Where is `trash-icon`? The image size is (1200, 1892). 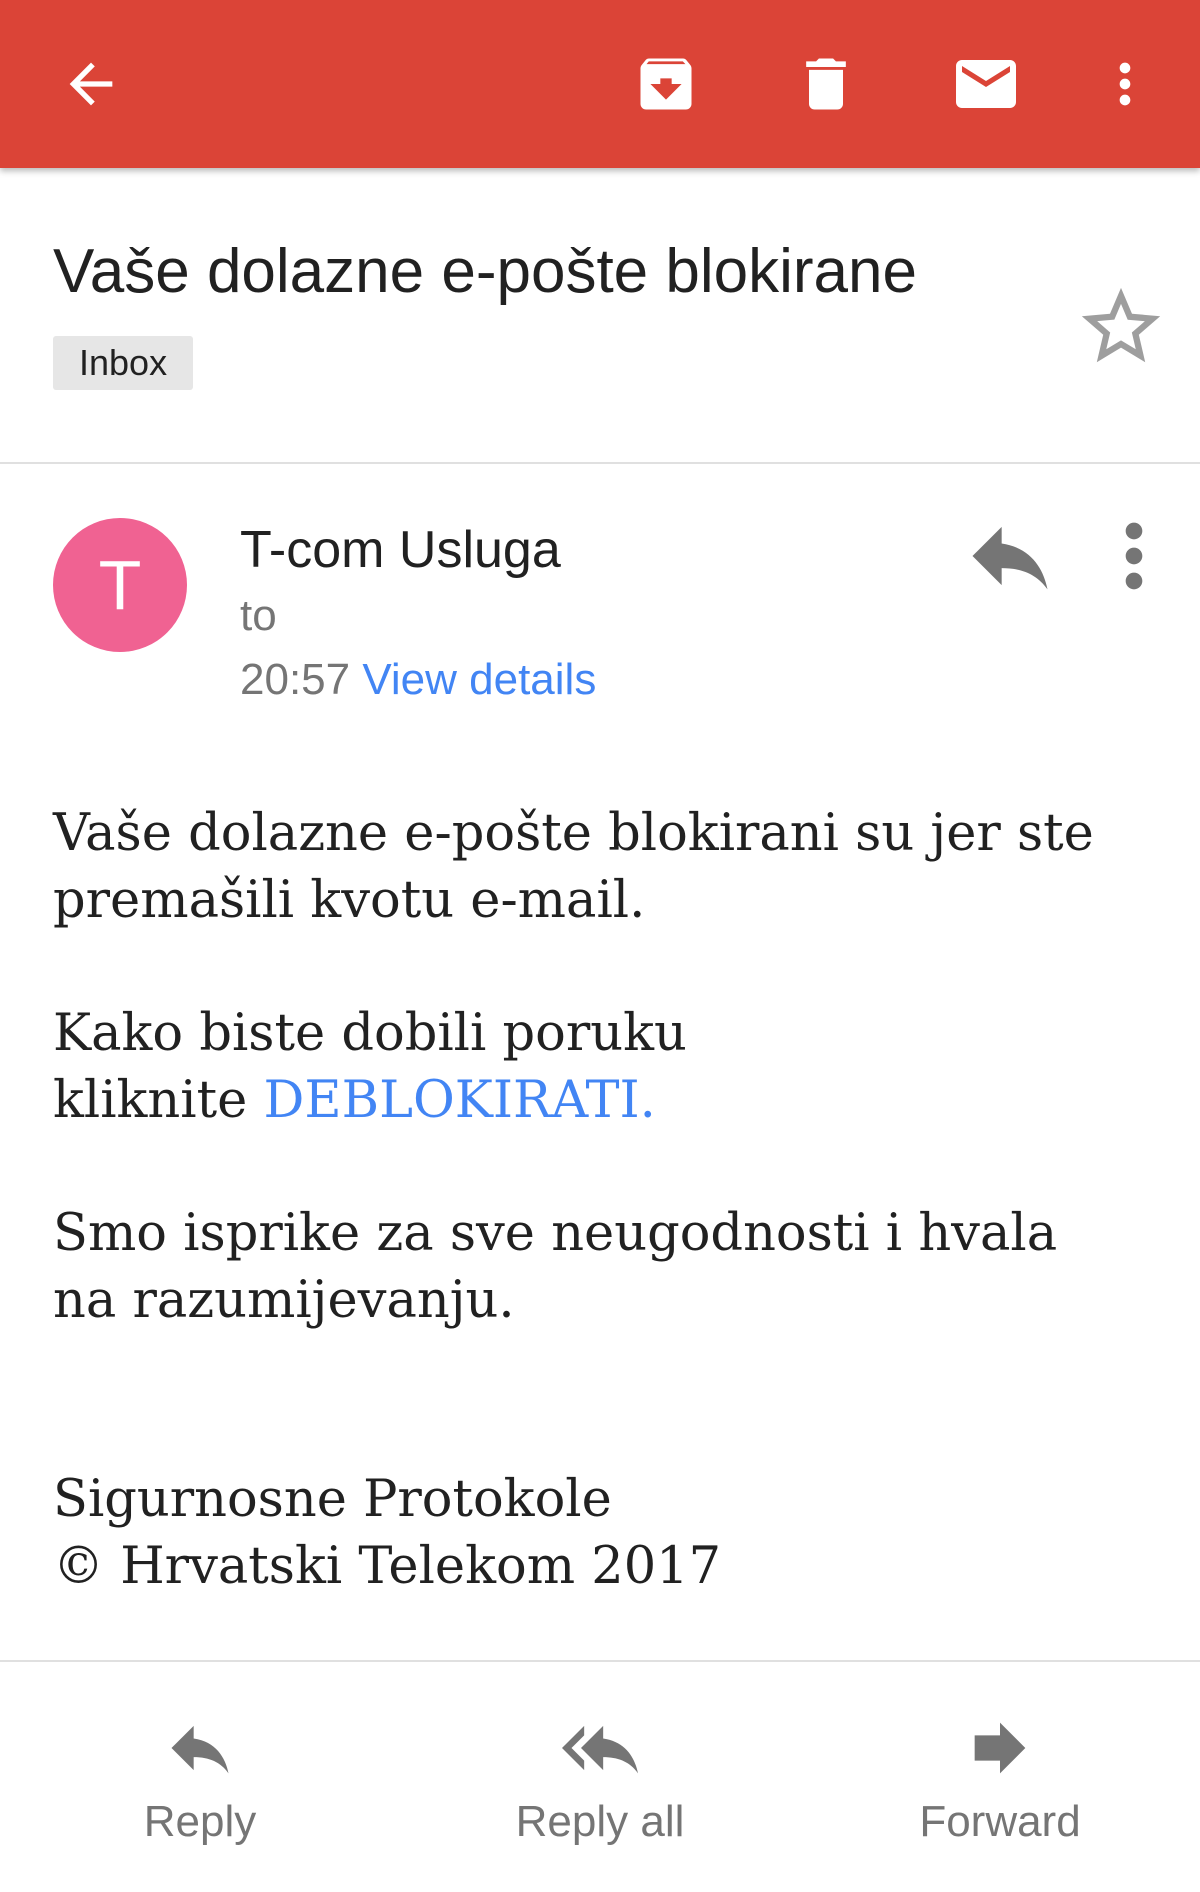 trash-icon is located at coordinates (826, 84).